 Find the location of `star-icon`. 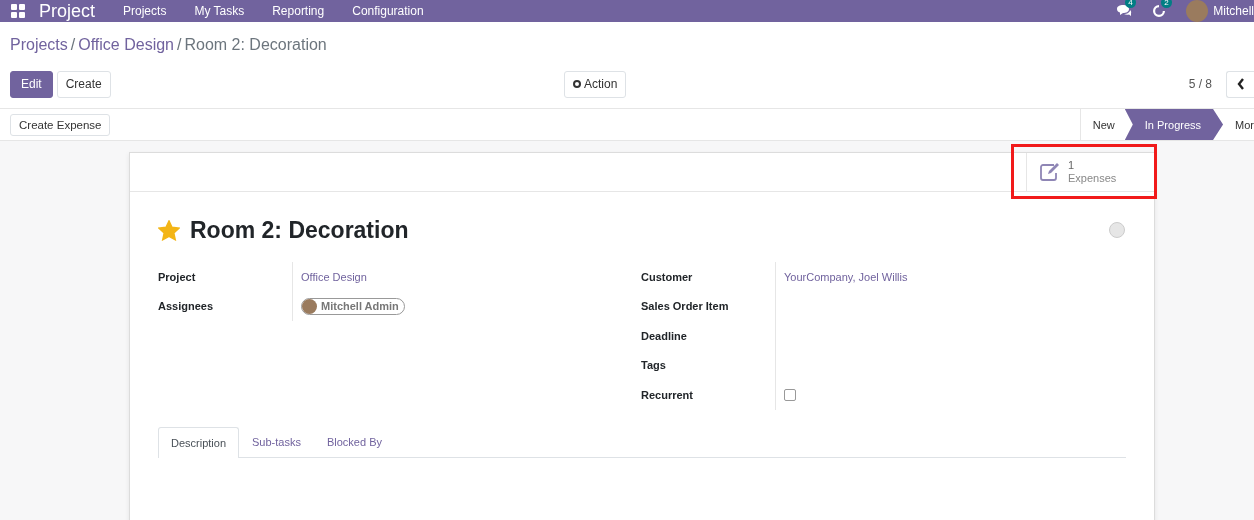

star-icon is located at coordinates (169, 230).